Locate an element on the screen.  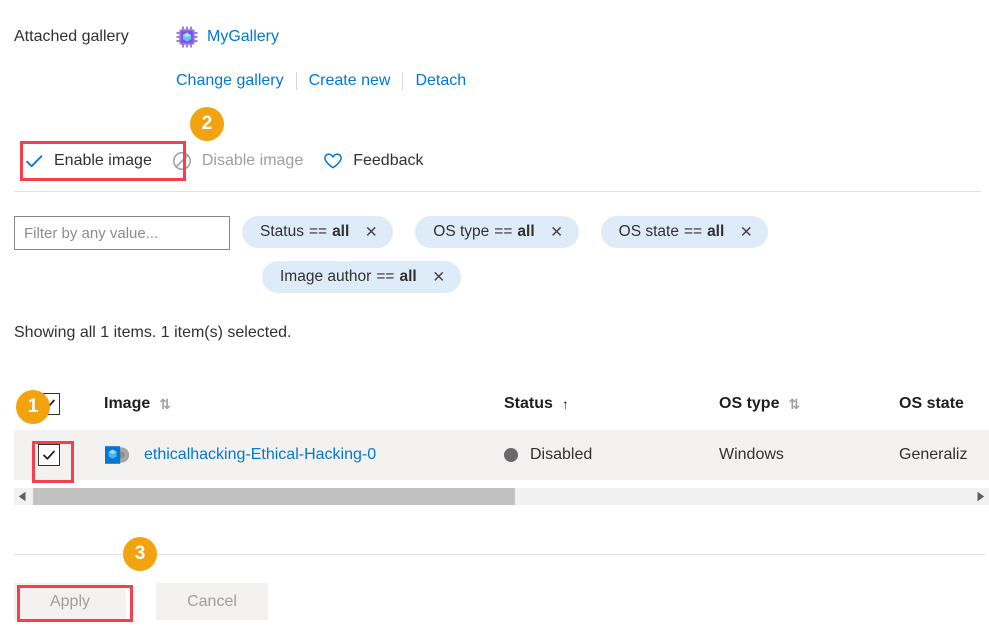
toolbar-divider is located at coordinates (497, 191).